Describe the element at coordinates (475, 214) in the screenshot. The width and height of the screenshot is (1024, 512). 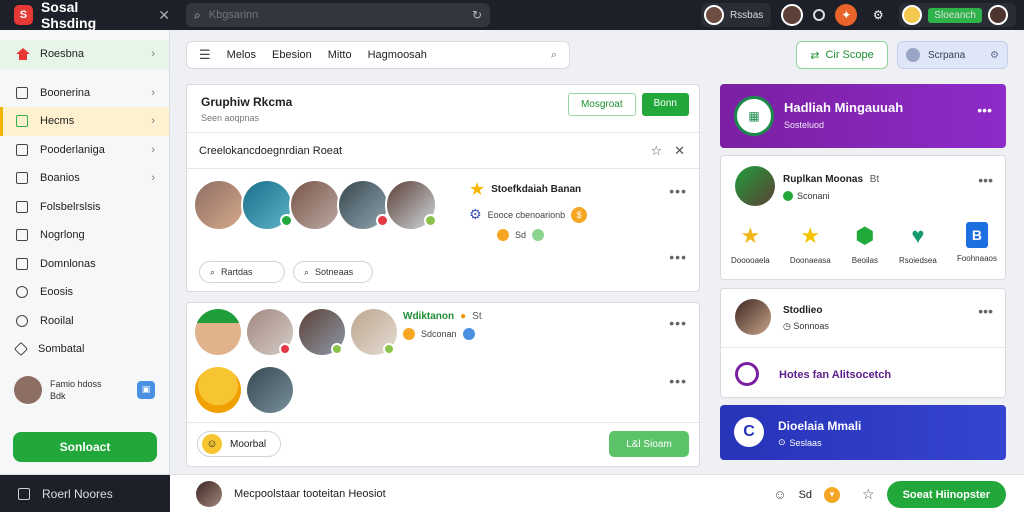
I see `gears-icon: ⚙` at that location.